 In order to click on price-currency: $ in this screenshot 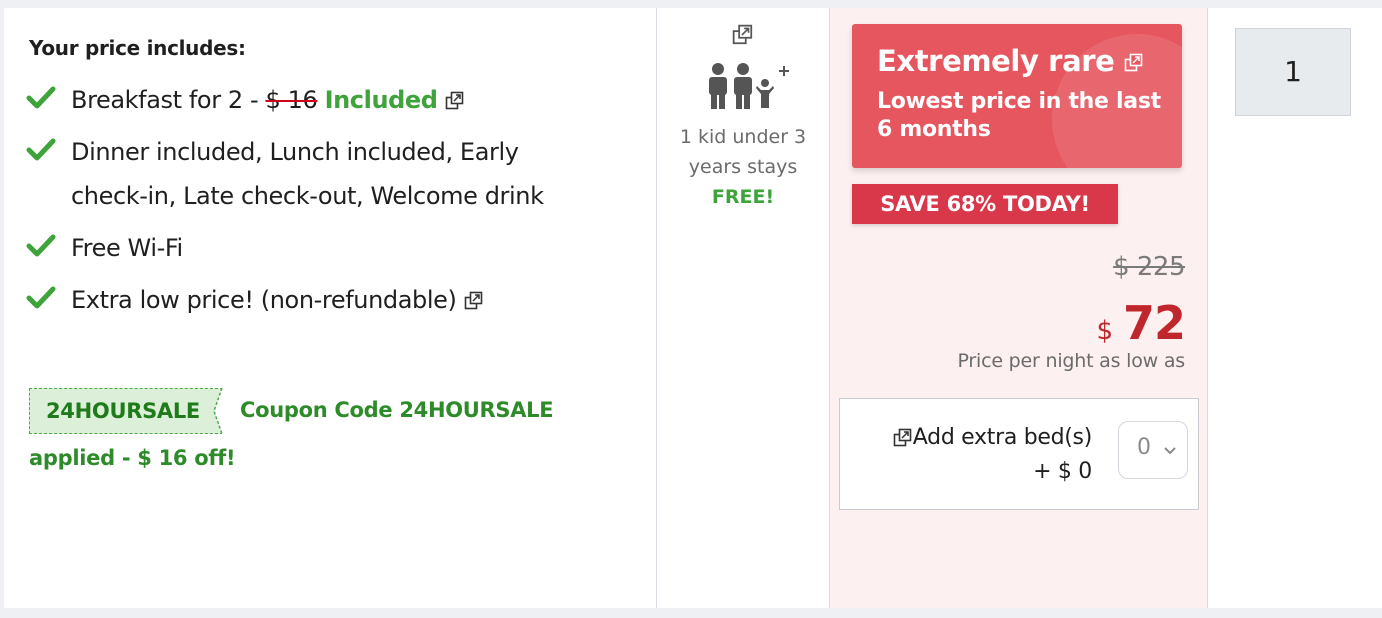, I will do `click(1104, 331)`.